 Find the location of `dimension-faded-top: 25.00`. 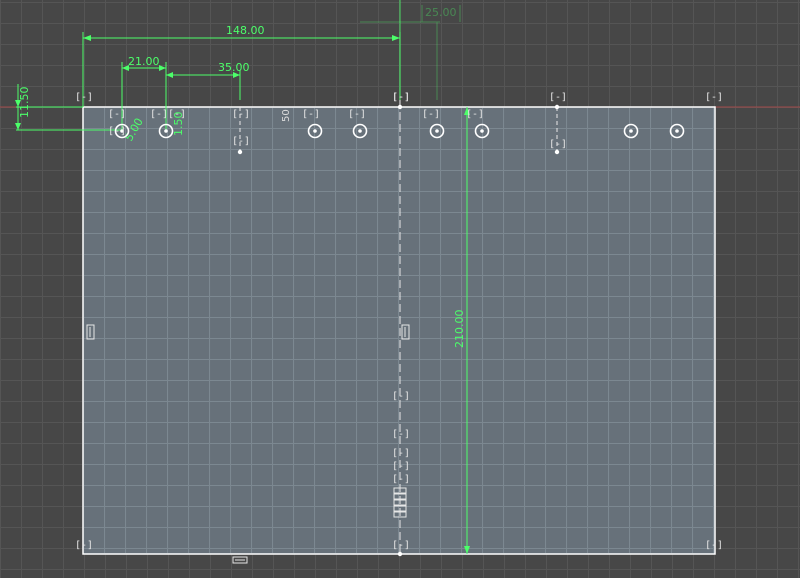

dimension-faded-top: 25.00 is located at coordinates (410, 52).